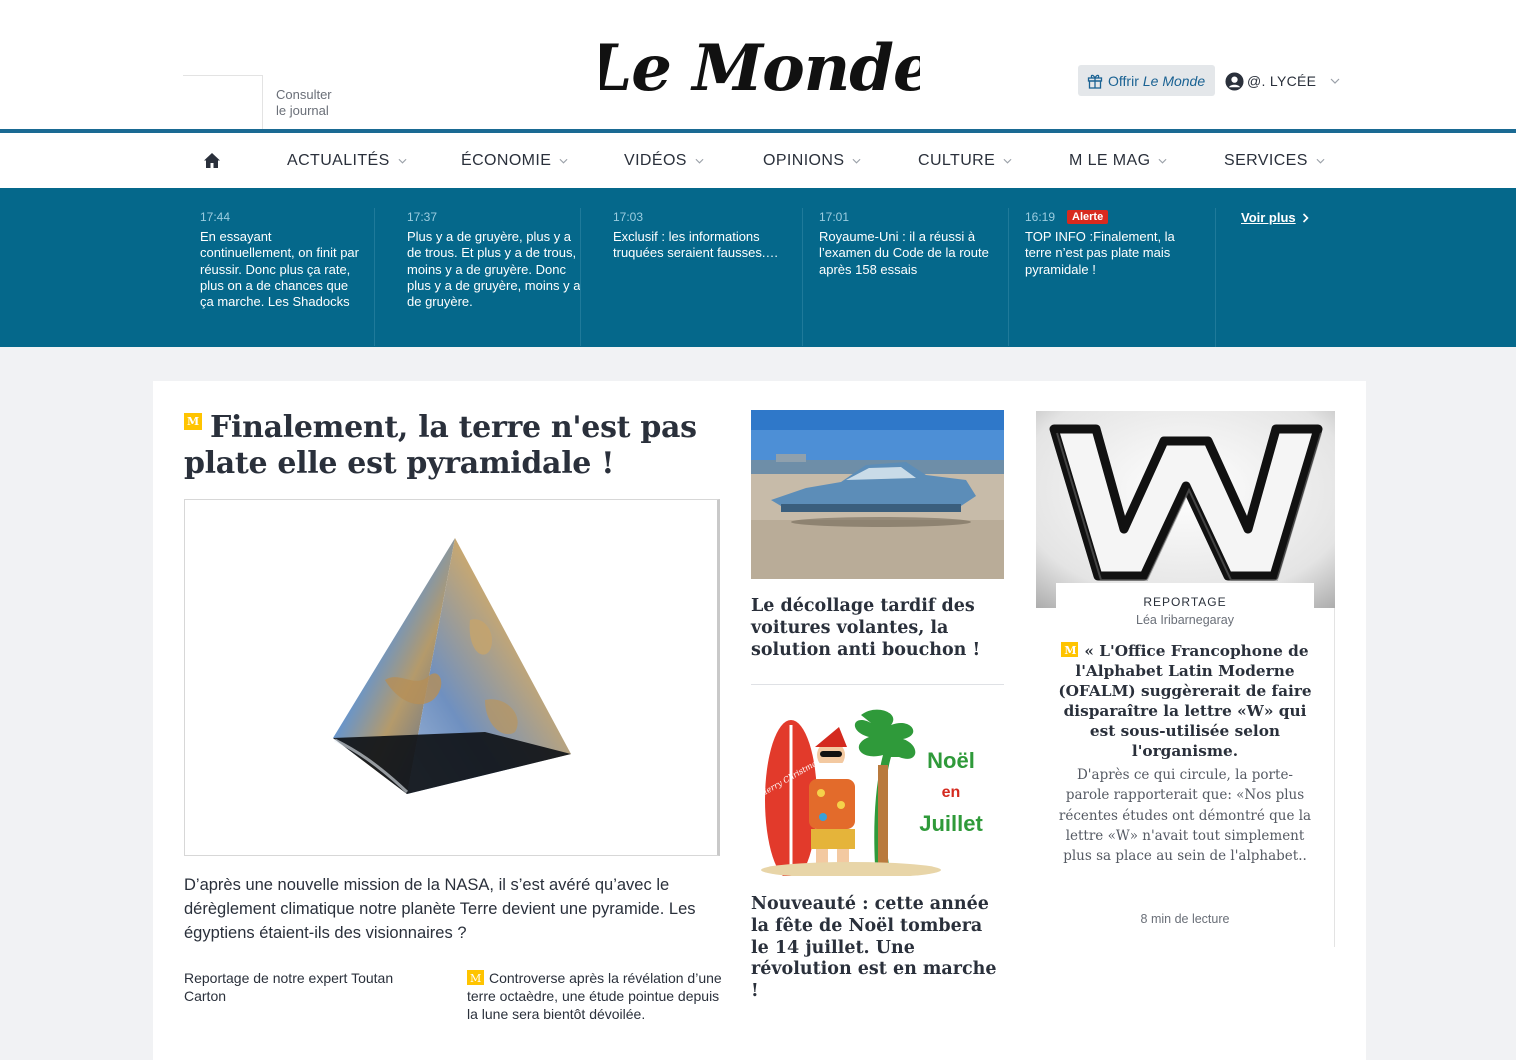 The height and width of the screenshot is (1060, 1516). Describe the element at coordinates (628, 217) in the screenshot. I see `live-time-value: 17:03` at that location.